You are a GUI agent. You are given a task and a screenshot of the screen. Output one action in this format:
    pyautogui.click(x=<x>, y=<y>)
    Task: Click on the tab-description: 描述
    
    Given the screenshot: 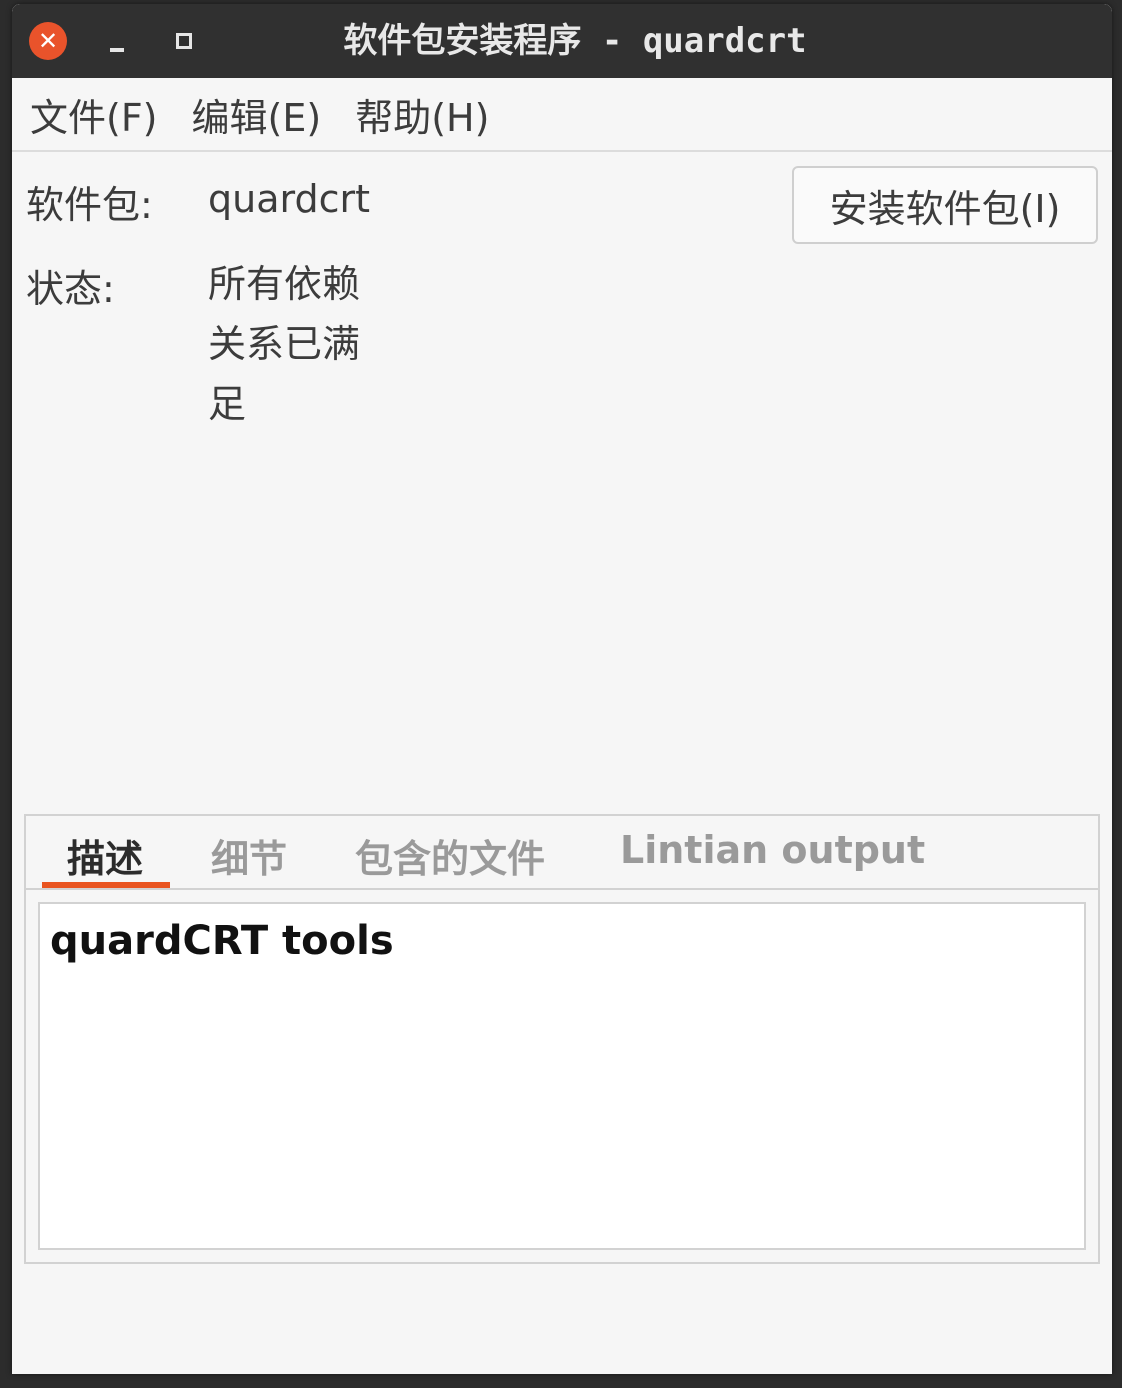 What is the action you would take?
    pyautogui.click(x=105, y=855)
    